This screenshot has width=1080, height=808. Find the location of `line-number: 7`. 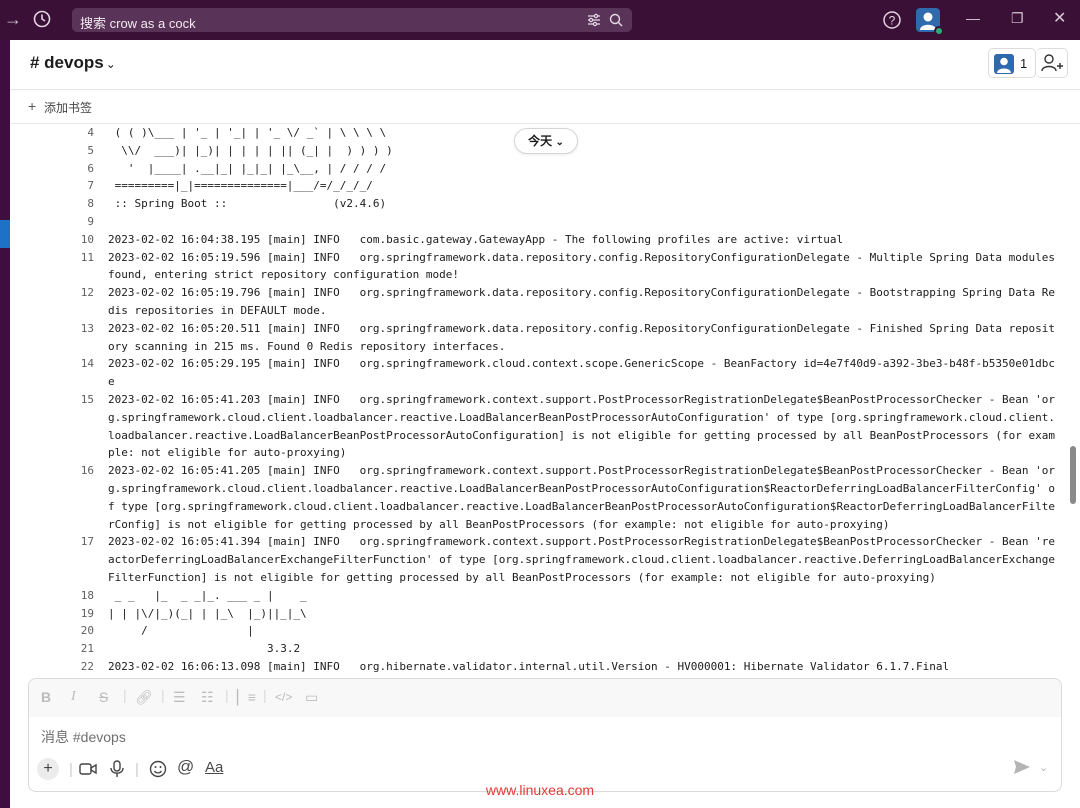

line-number: 7 is located at coordinates (90, 186).